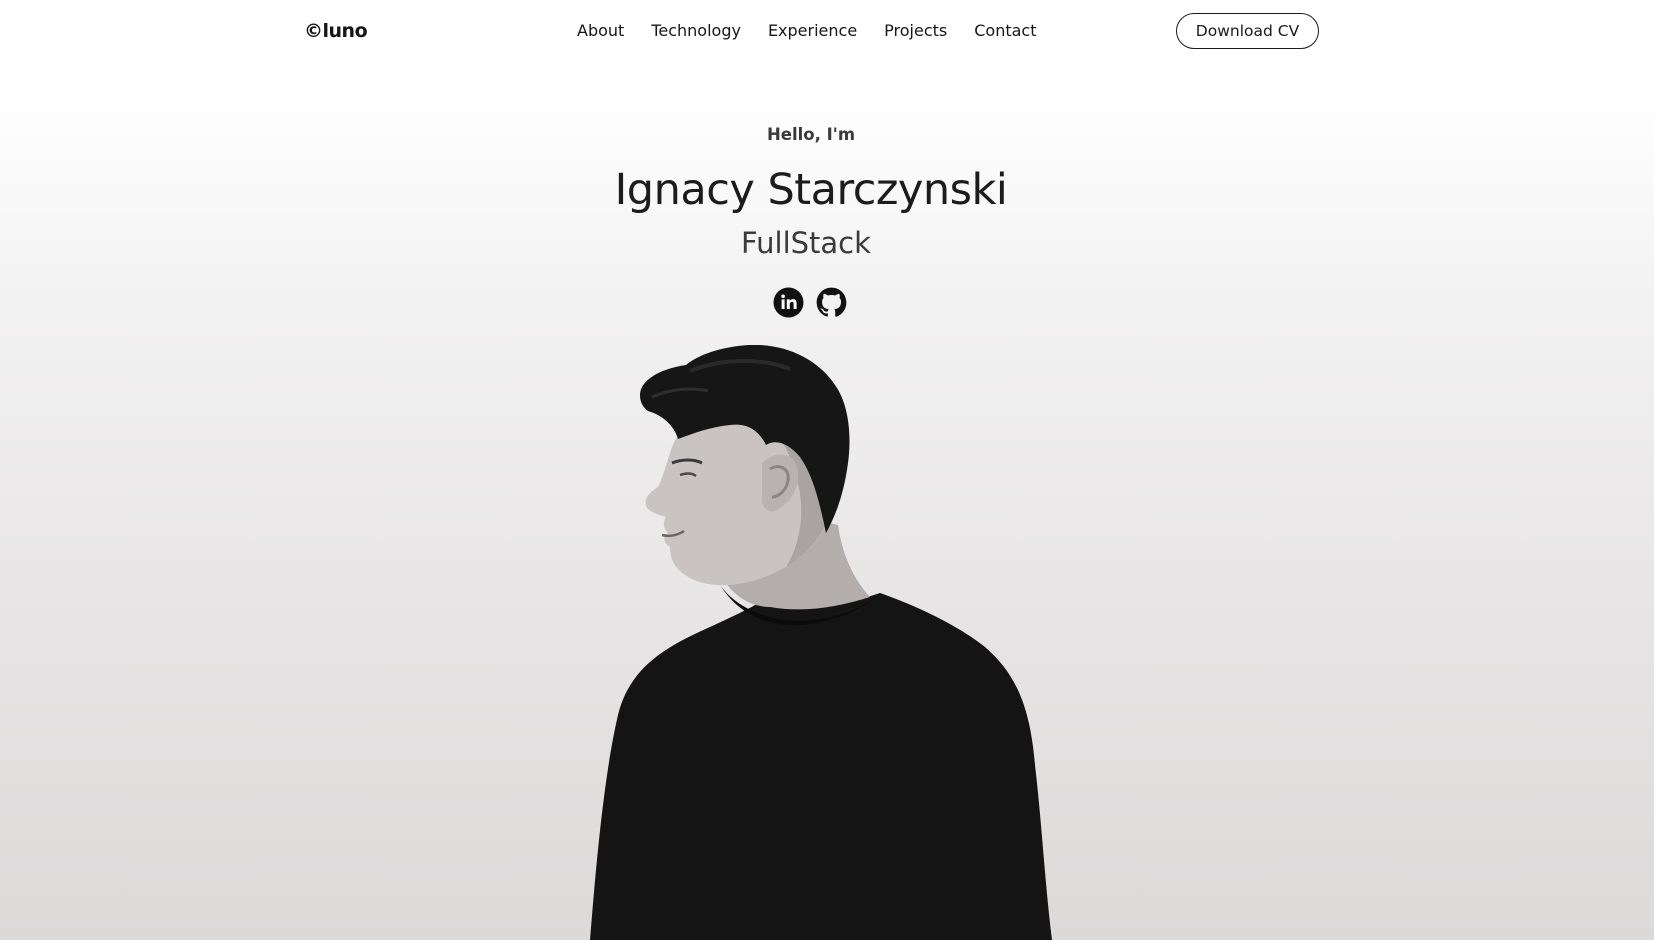 Image resolution: width=1654 pixels, height=940 pixels. What do you see at coordinates (336, 31) in the screenshot?
I see `site-logo: ©luno` at bounding box center [336, 31].